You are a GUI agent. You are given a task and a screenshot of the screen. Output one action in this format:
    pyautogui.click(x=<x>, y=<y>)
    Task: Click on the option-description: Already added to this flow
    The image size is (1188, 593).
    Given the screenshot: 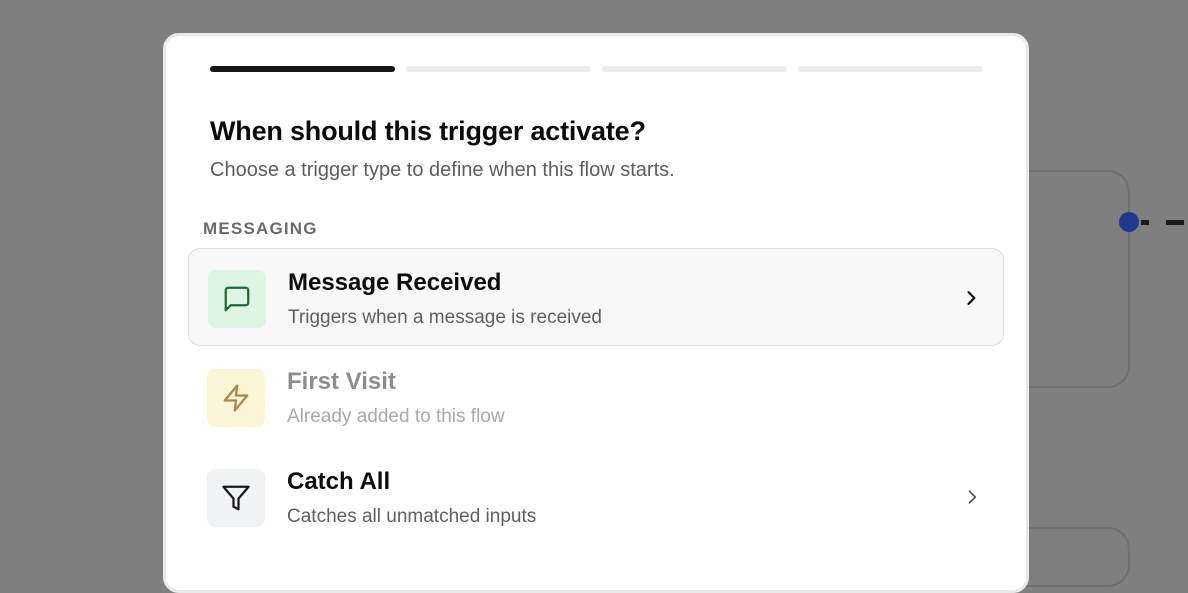 What is the action you would take?
    pyautogui.click(x=396, y=416)
    